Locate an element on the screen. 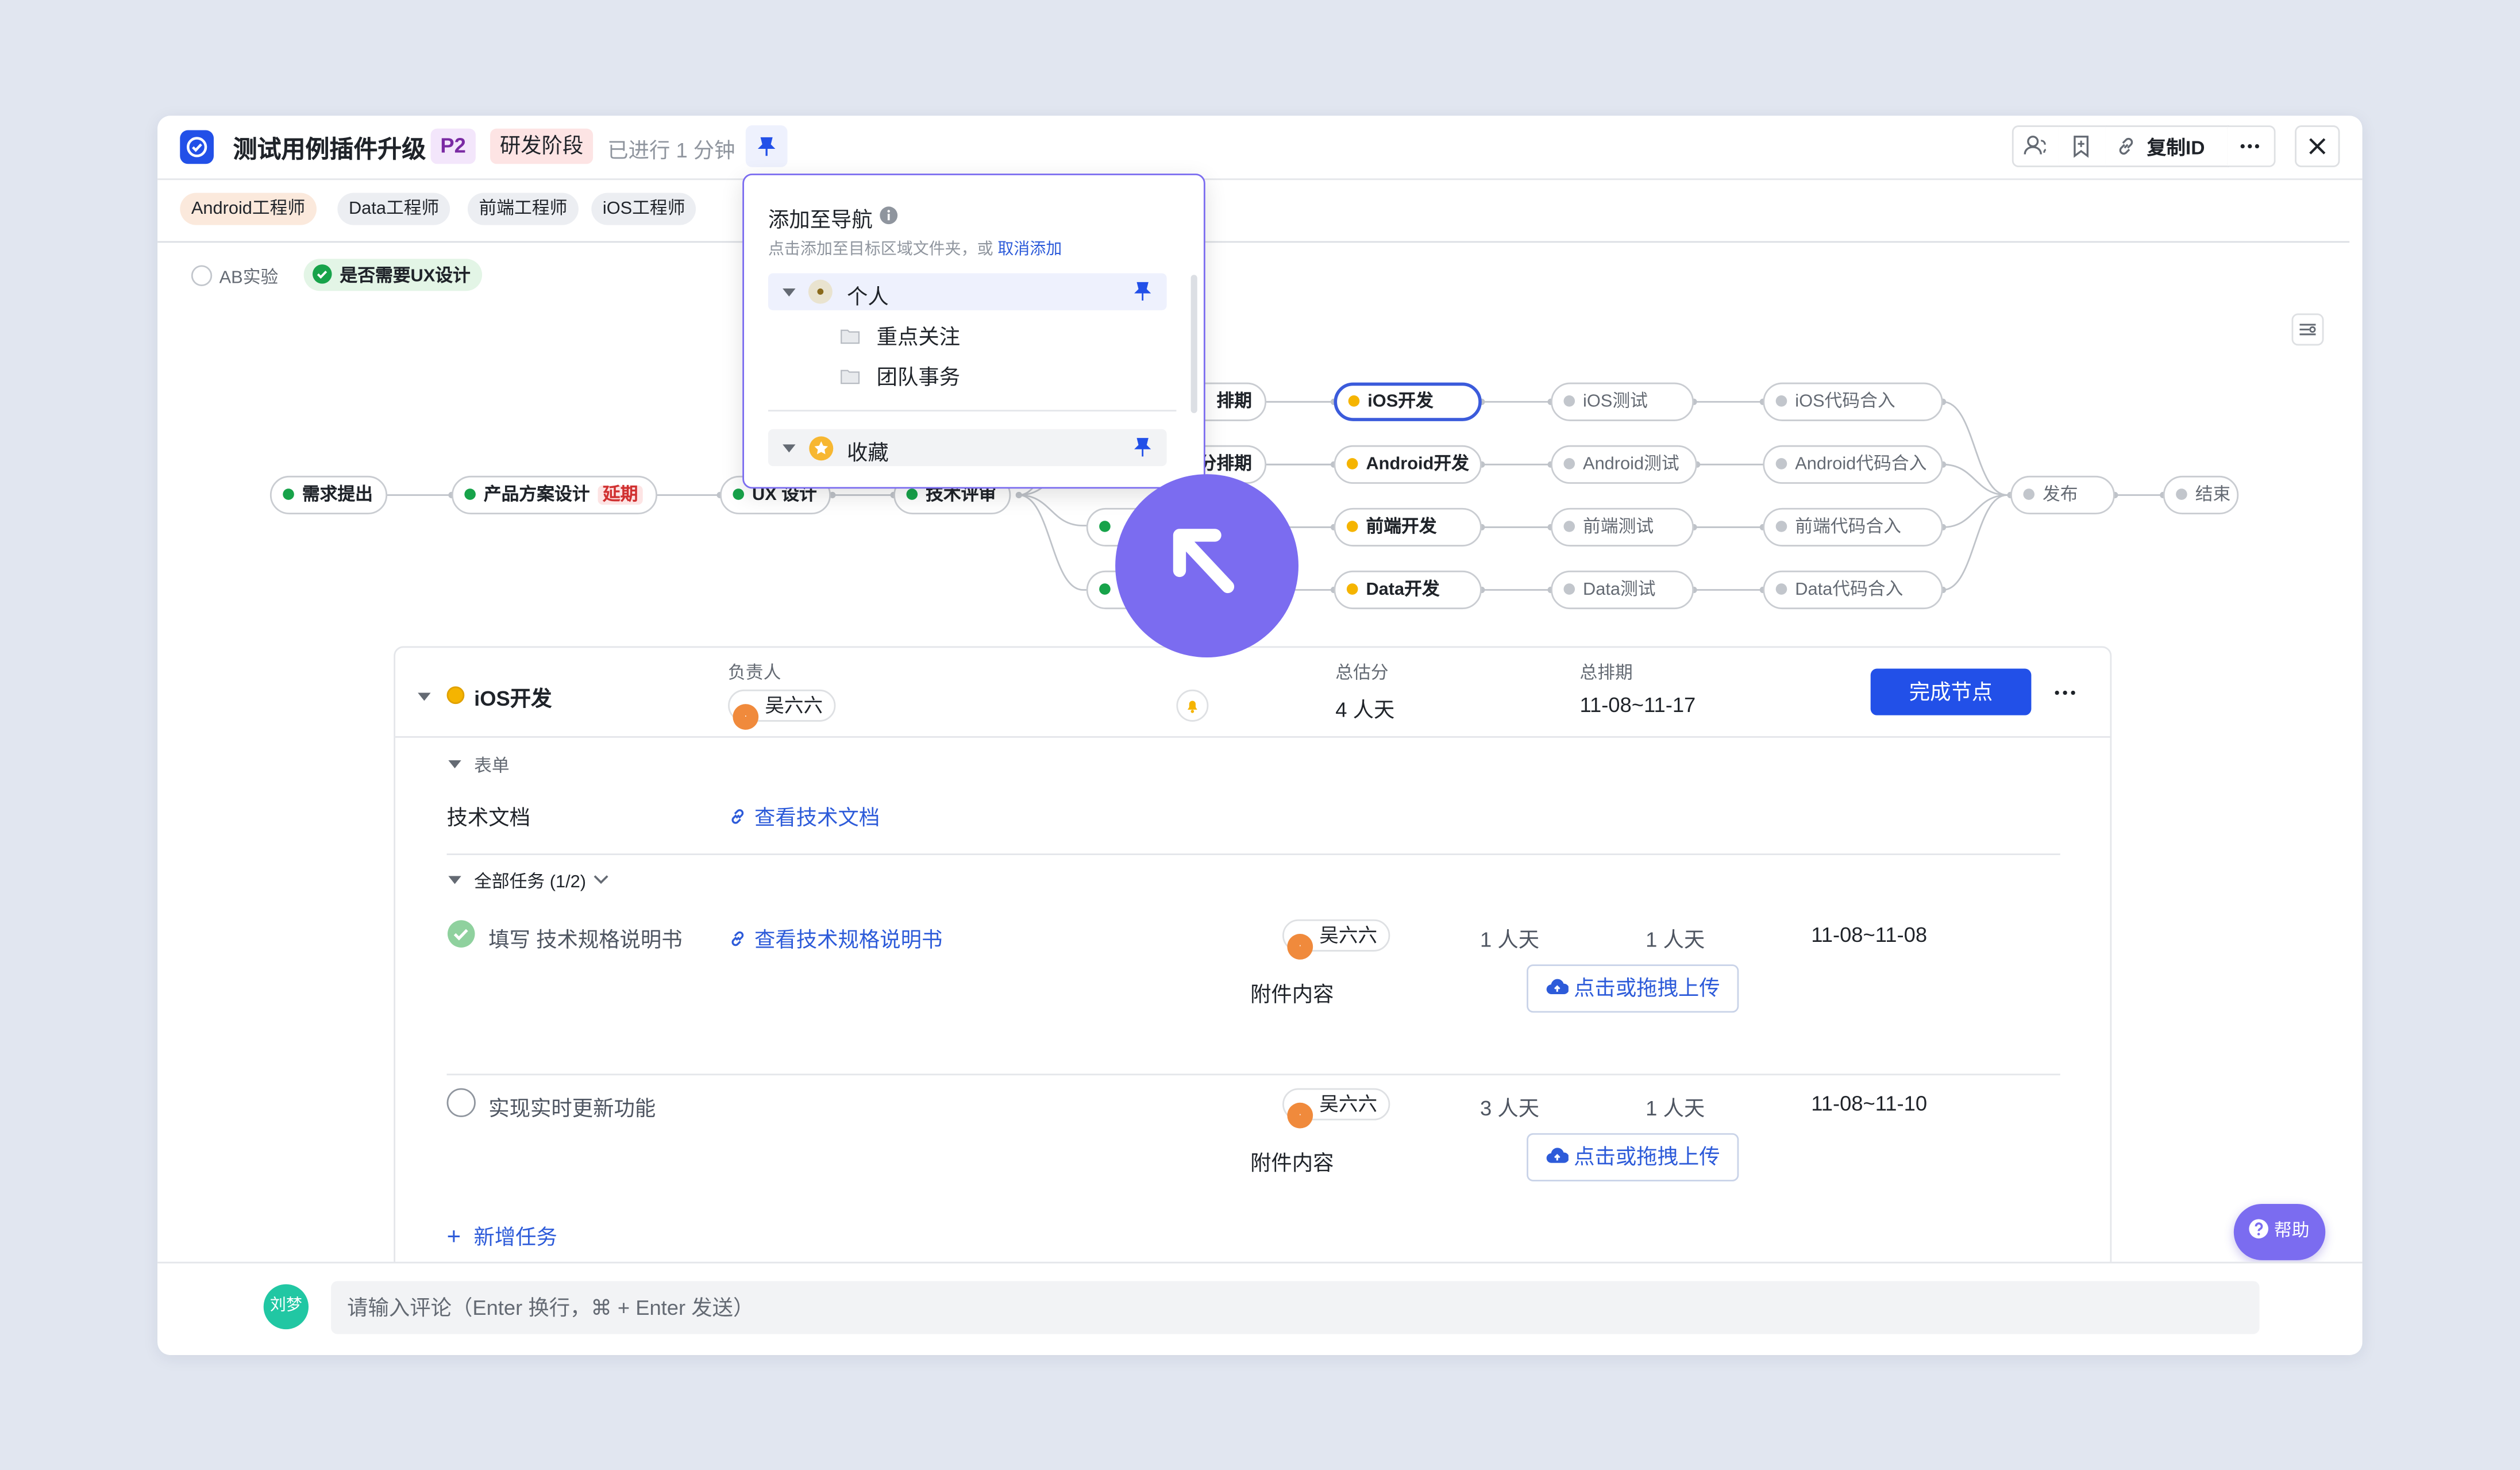  tasks-caret-icon is located at coordinates (455, 879).